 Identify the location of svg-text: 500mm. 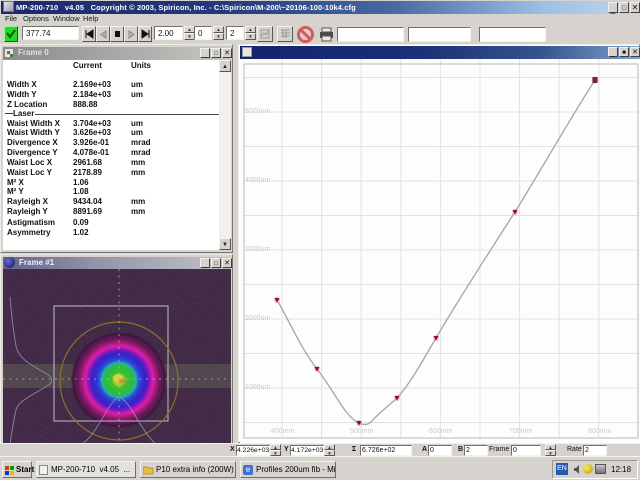
(362, 431).